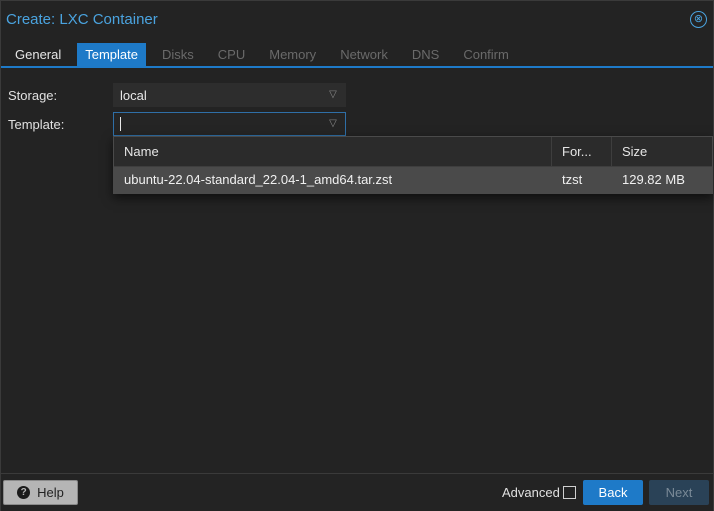 The width and height of the screenshot is (714, 511). I want to click on help-label: Help, so click(50, 492).